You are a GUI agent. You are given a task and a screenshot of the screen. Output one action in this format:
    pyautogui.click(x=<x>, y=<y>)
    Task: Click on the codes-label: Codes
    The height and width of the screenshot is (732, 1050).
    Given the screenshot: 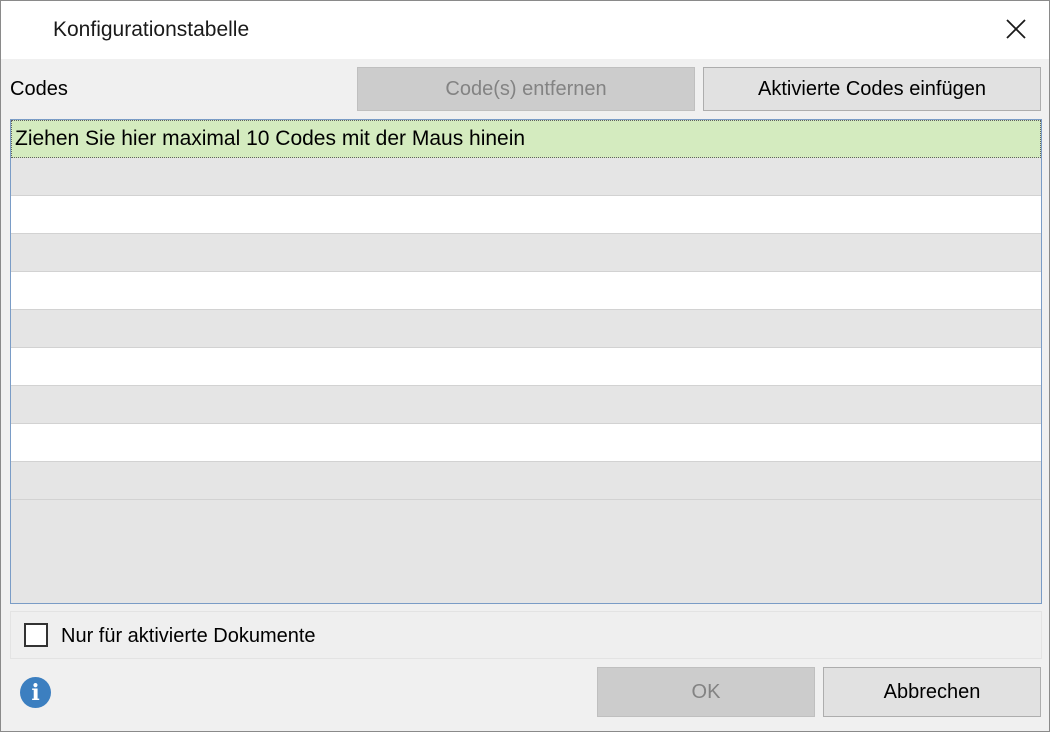 What is the action you would take?
    pyautogui.click(x=39, y=89)
    